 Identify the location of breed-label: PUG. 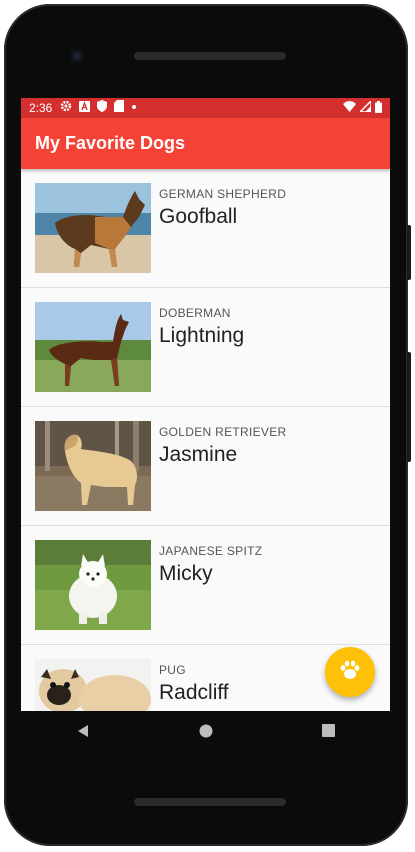
(172, 670).